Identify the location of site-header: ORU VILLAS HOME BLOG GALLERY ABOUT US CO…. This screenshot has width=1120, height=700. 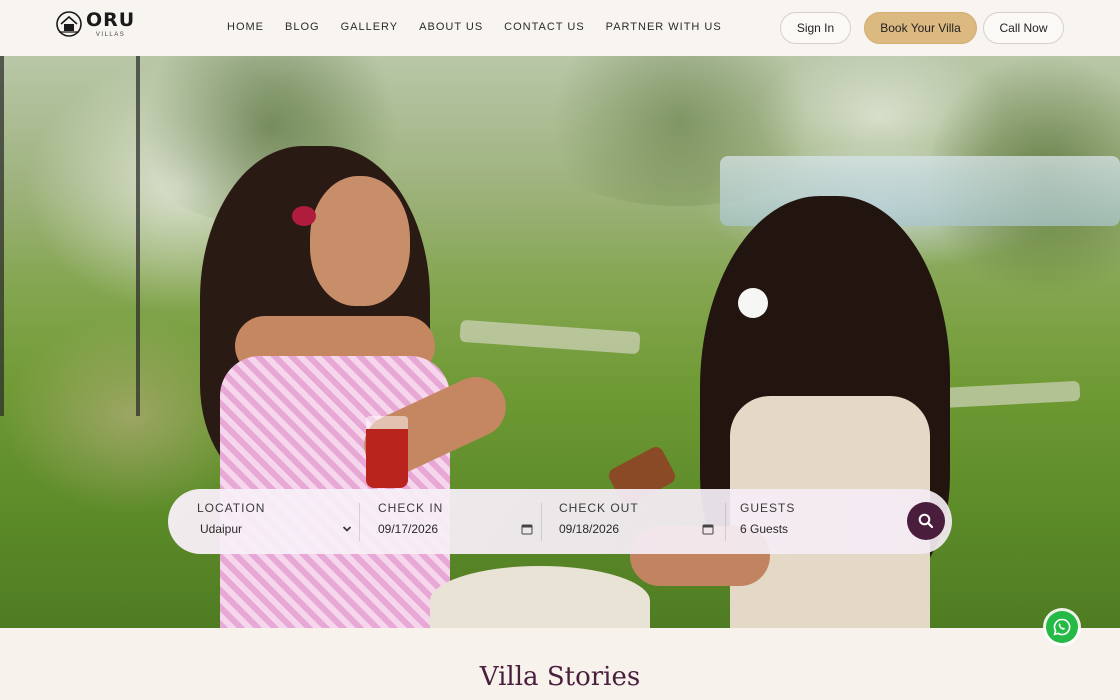
(560, 28).